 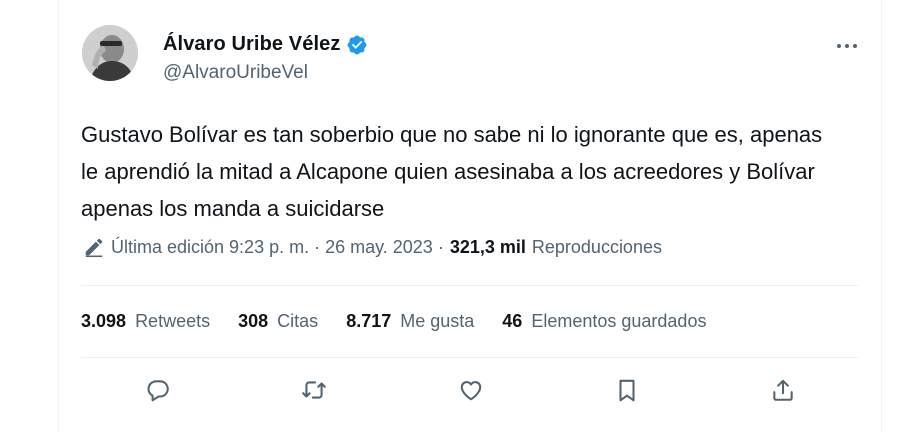 I want to click on views-count: 321,3 mil, so click(x=487, y=246).